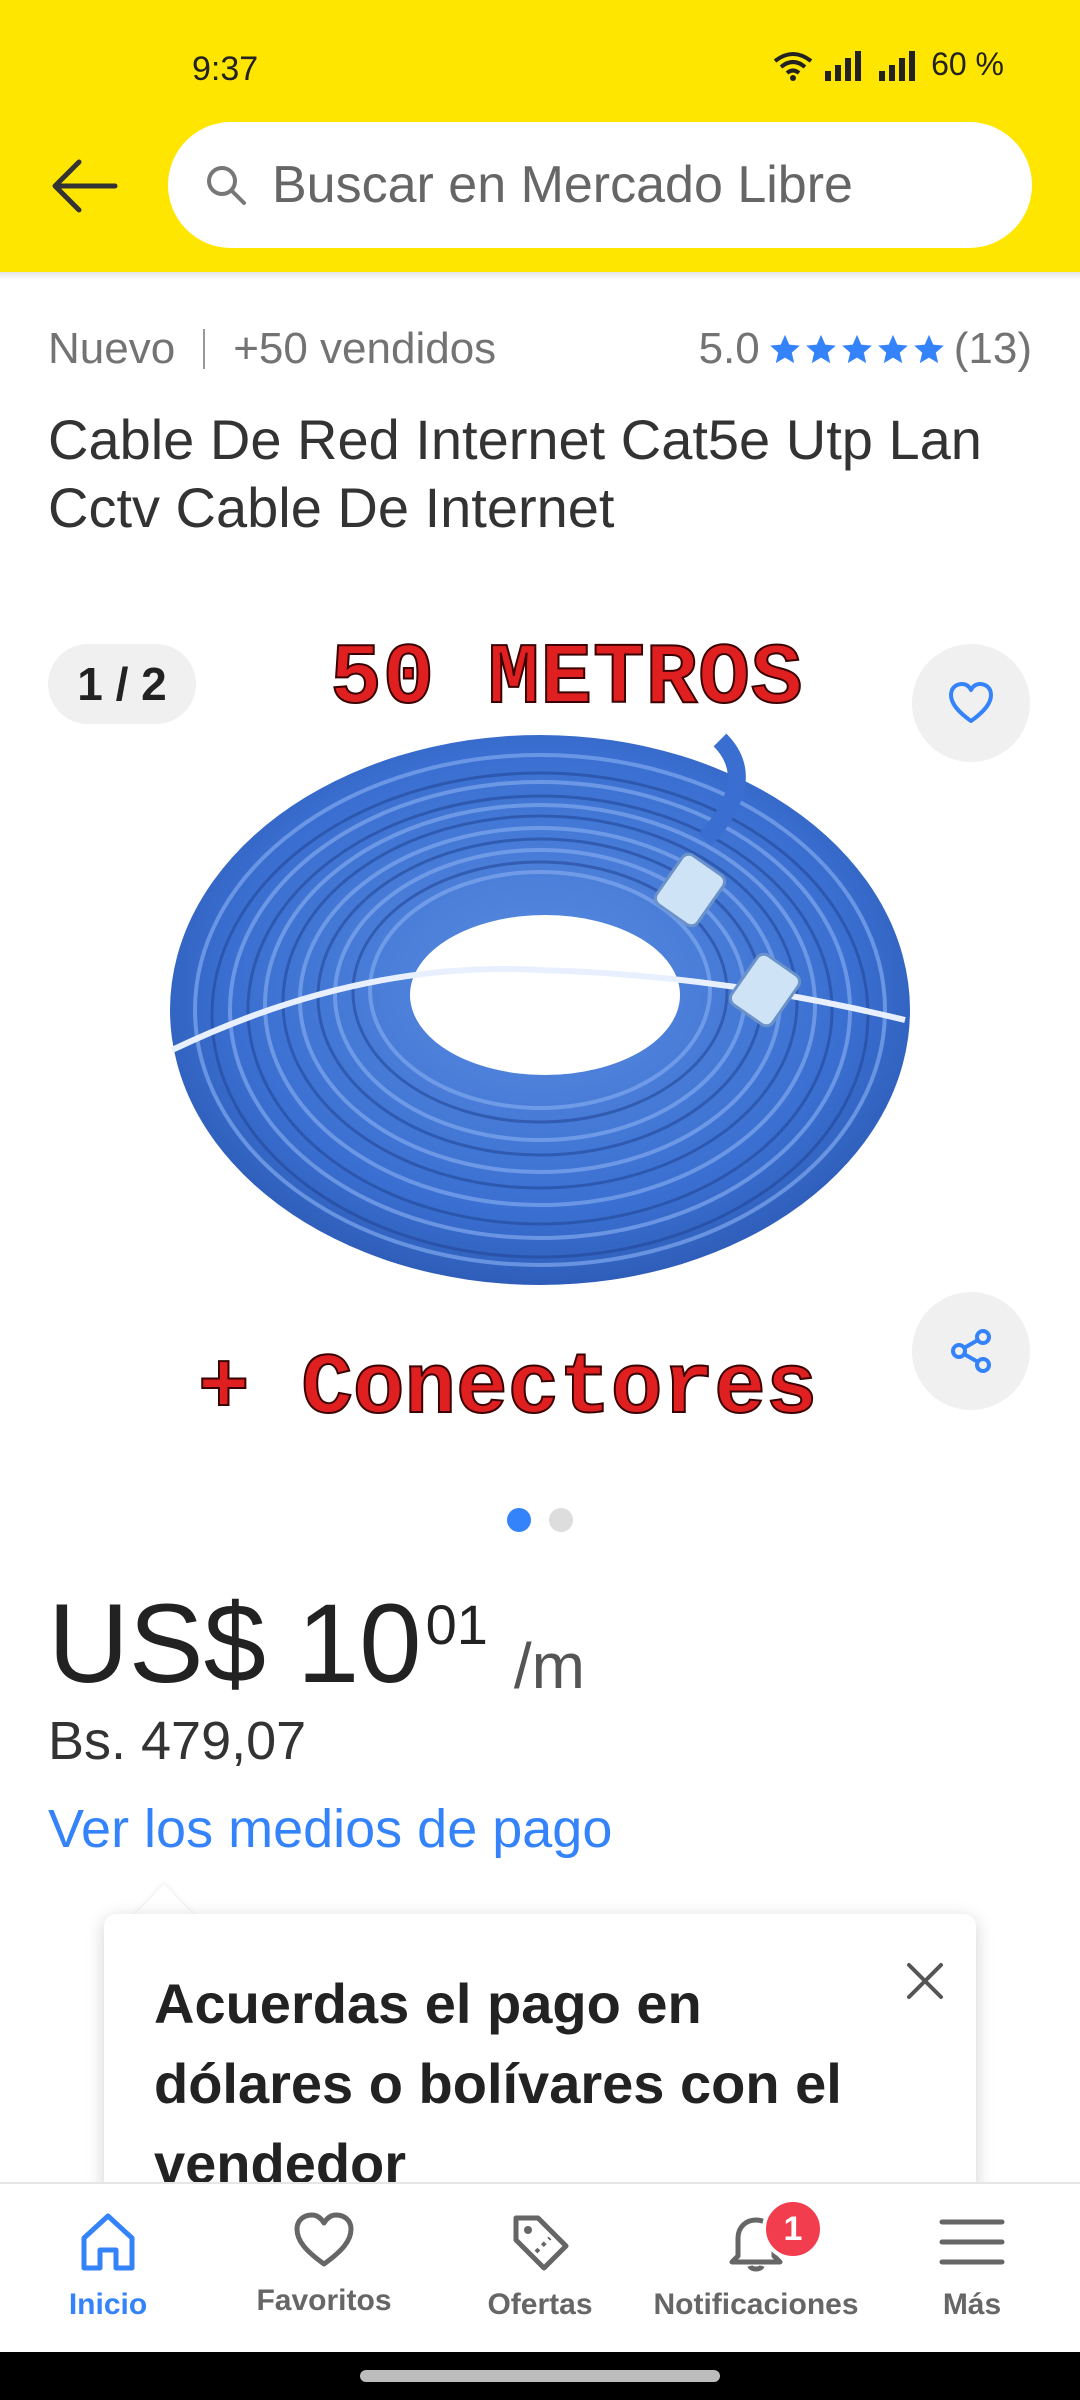 Image resolution: width=1080 pixels, height=2400 pixels. Describe the element at coordinates (729, 348) in the screenshot. I see `rating-value: 5.0` at that location.